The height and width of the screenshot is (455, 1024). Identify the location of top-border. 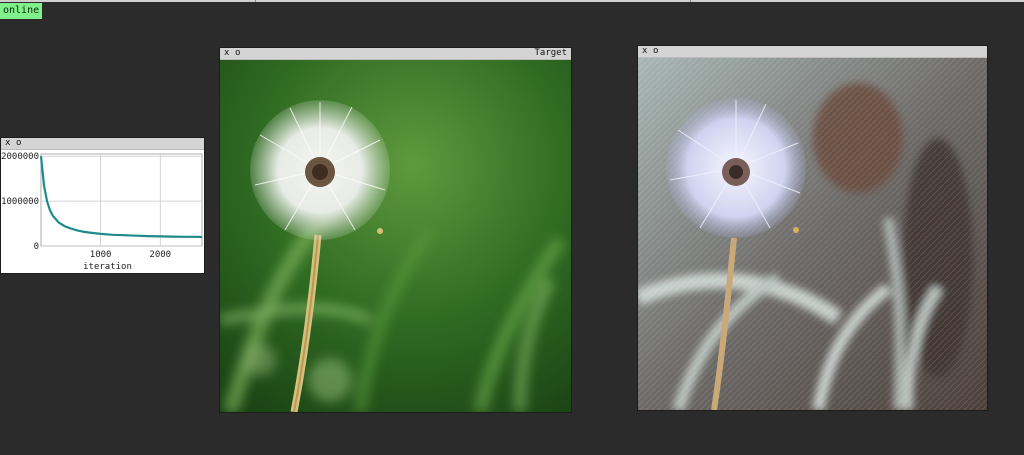
(512, 1).